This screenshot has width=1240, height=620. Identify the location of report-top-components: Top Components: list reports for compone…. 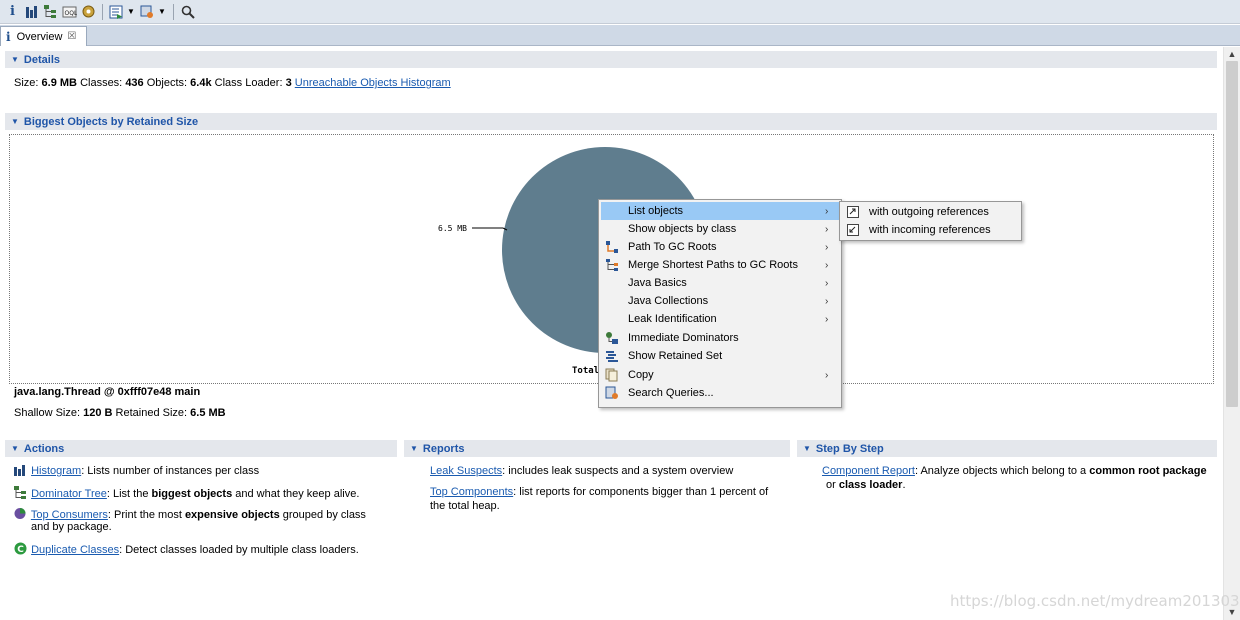
(599, 492).